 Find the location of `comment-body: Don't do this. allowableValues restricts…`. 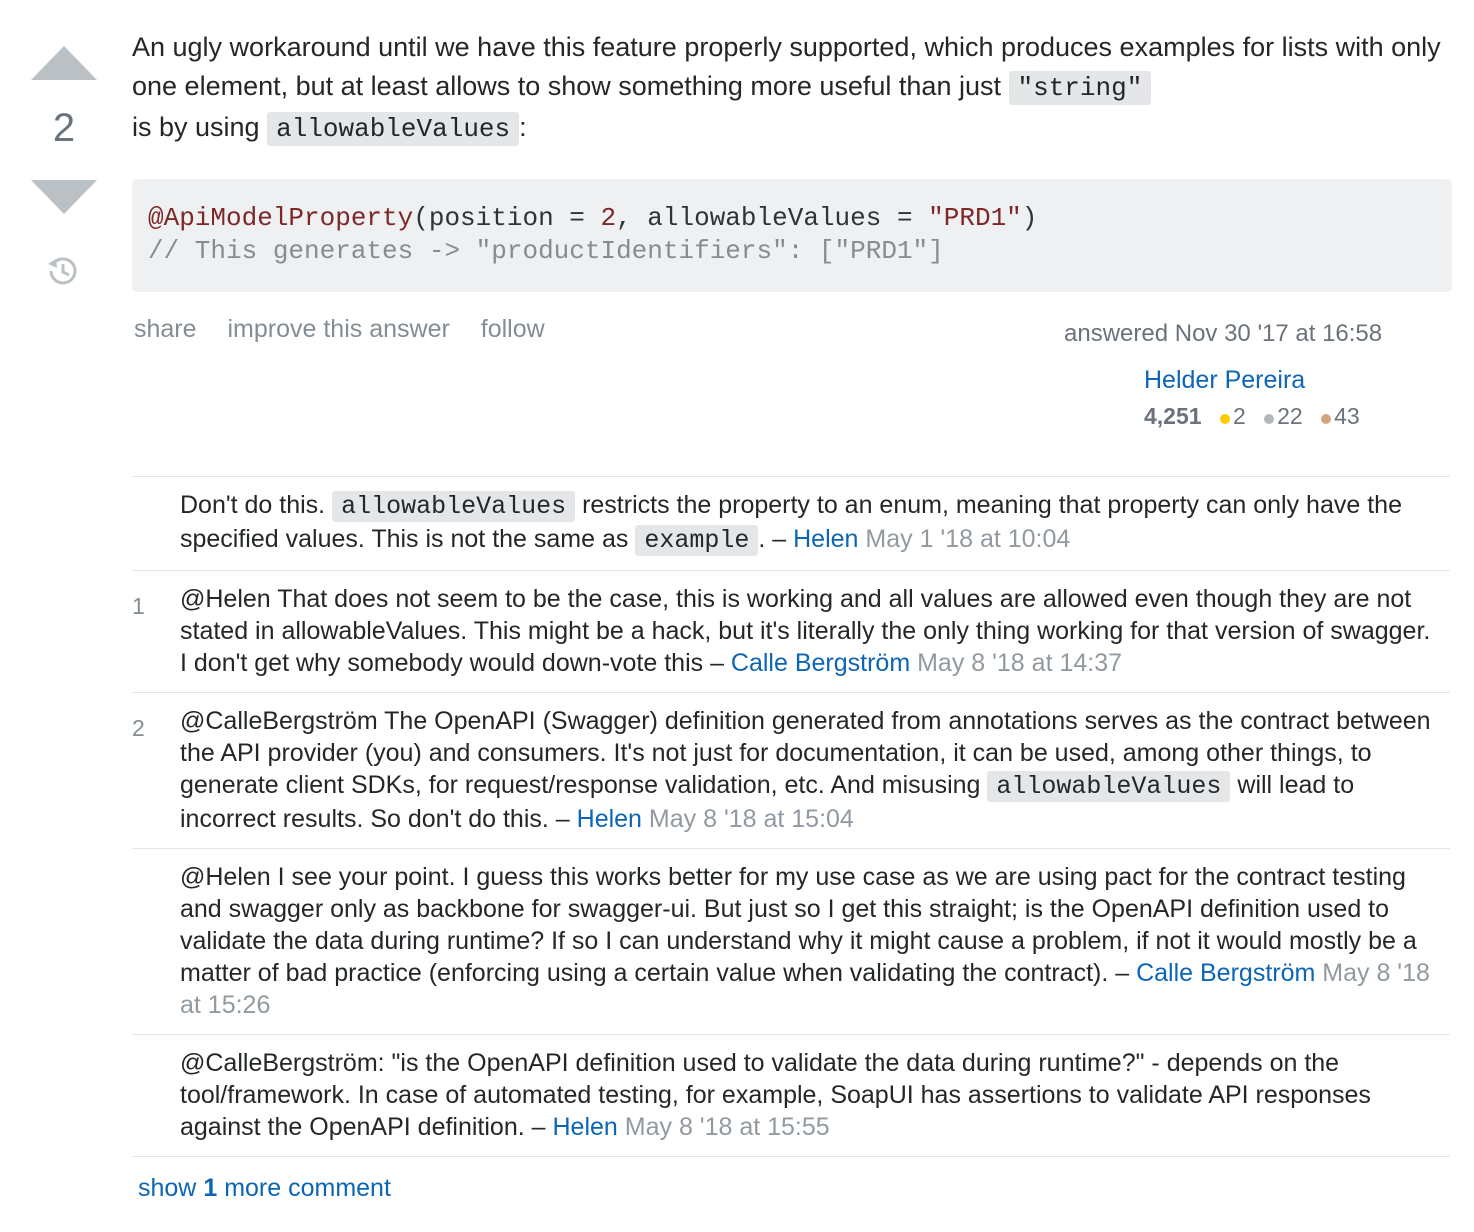

comment-body: Don't do this. allowableValues restricts… is located at coordinates (815, 523).